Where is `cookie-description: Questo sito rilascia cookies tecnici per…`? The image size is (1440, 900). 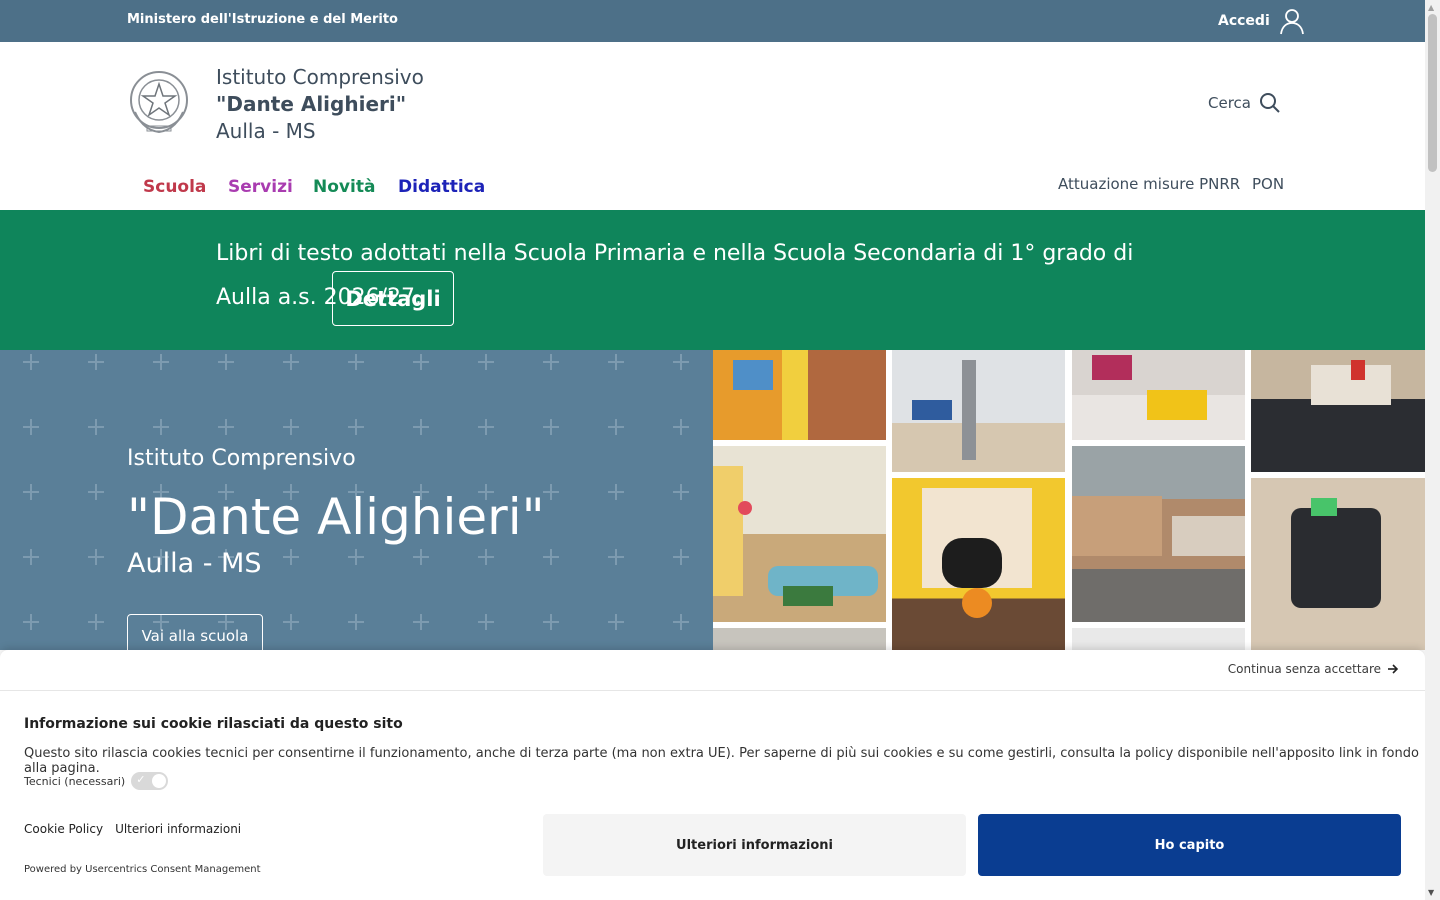 cookie-description: Questo sito rilascia cookies tecnici per… is located at coordinates (721, 761).